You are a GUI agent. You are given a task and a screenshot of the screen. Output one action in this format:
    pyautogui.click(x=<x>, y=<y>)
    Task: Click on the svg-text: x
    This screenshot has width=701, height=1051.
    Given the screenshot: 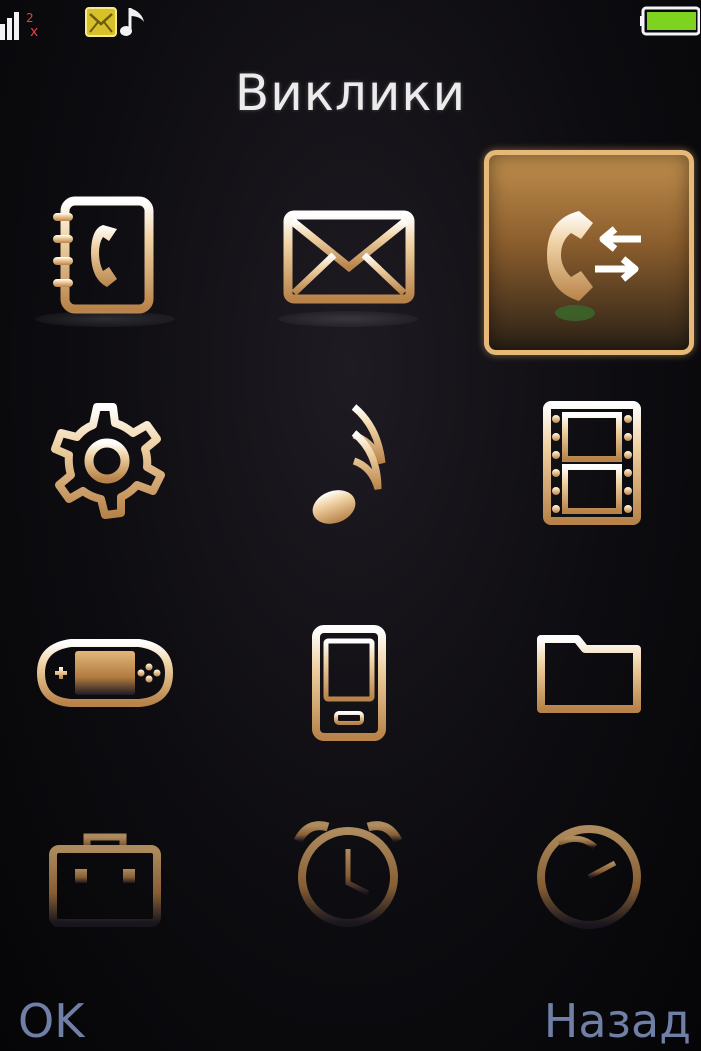 What is the action you would take?
    pyautogui.click(x=34, y=32)
    